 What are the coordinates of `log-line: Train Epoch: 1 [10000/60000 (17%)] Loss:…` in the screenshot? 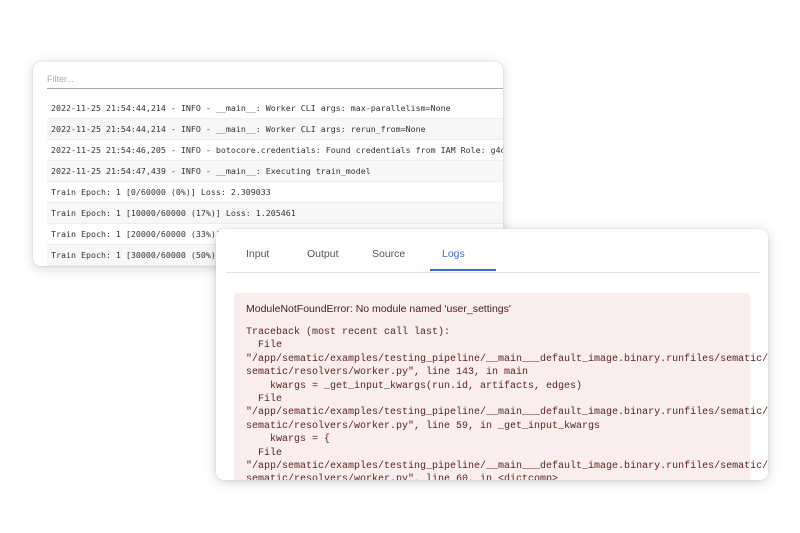 It's located at (275, 213).